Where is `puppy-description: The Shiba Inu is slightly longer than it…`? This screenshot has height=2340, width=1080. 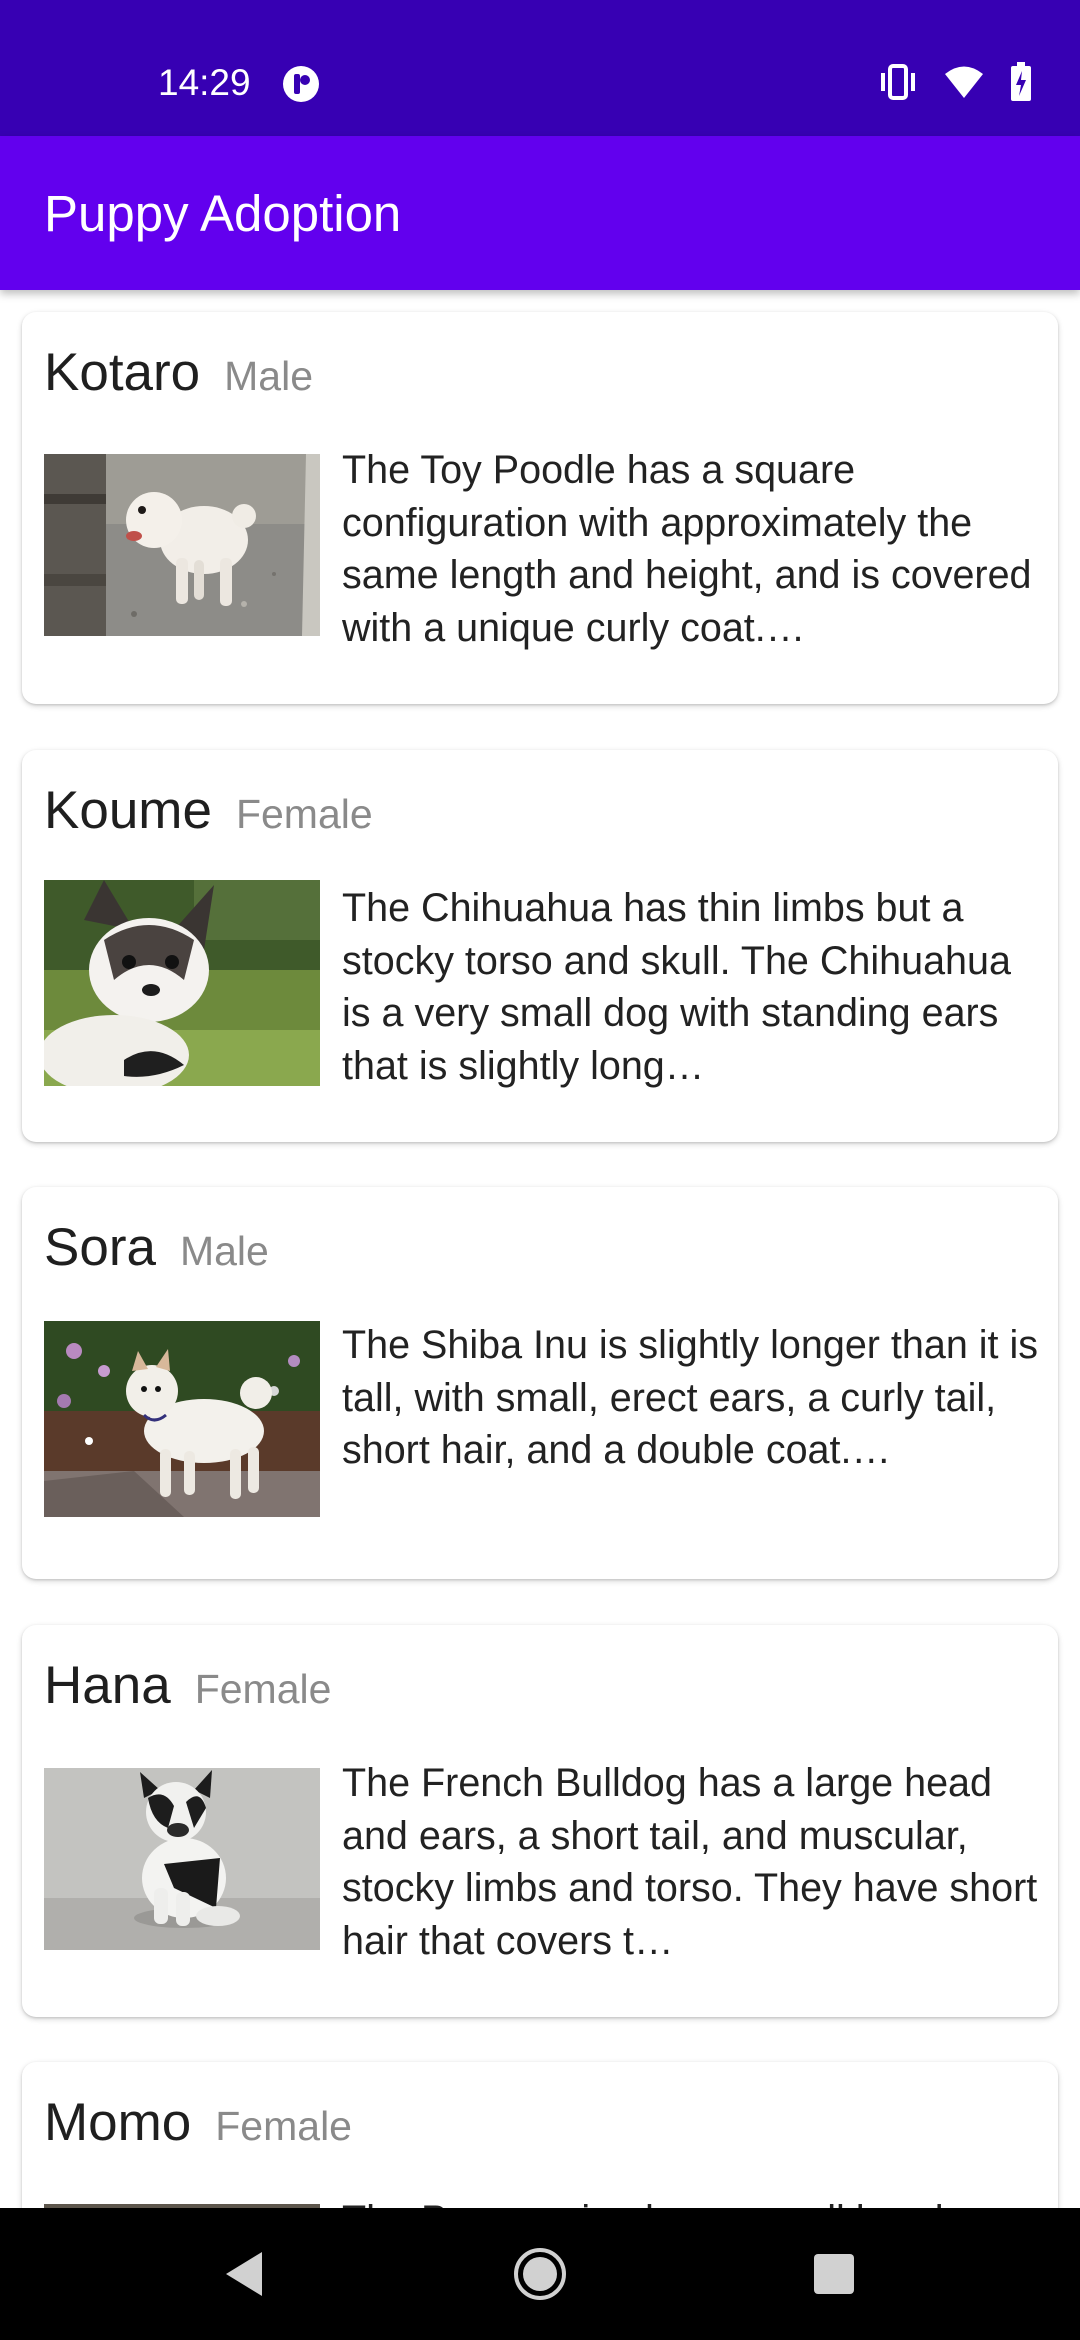
puppy-description: The Shiba Inu is slightly longer than it… is located at coordinates (690, 1397).